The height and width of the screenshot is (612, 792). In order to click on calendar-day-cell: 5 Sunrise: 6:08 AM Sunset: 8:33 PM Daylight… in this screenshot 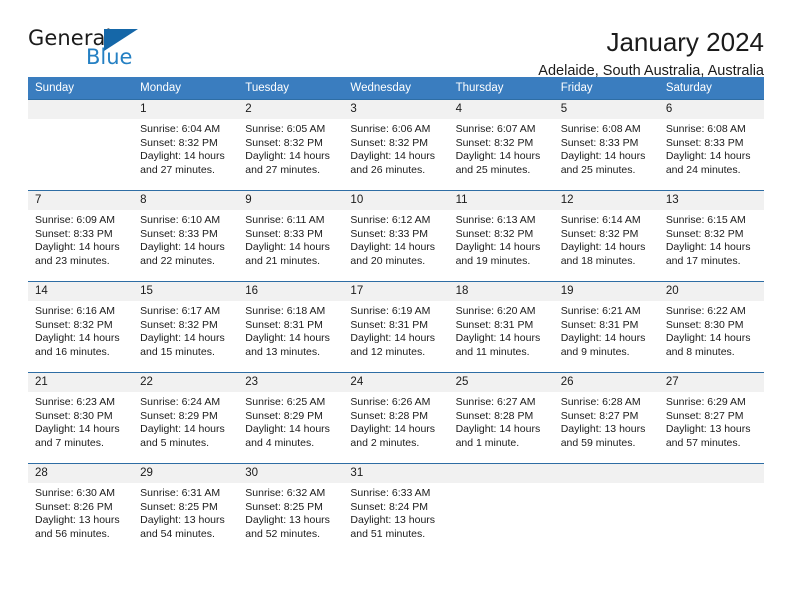, I will do `click(606, 145)`.